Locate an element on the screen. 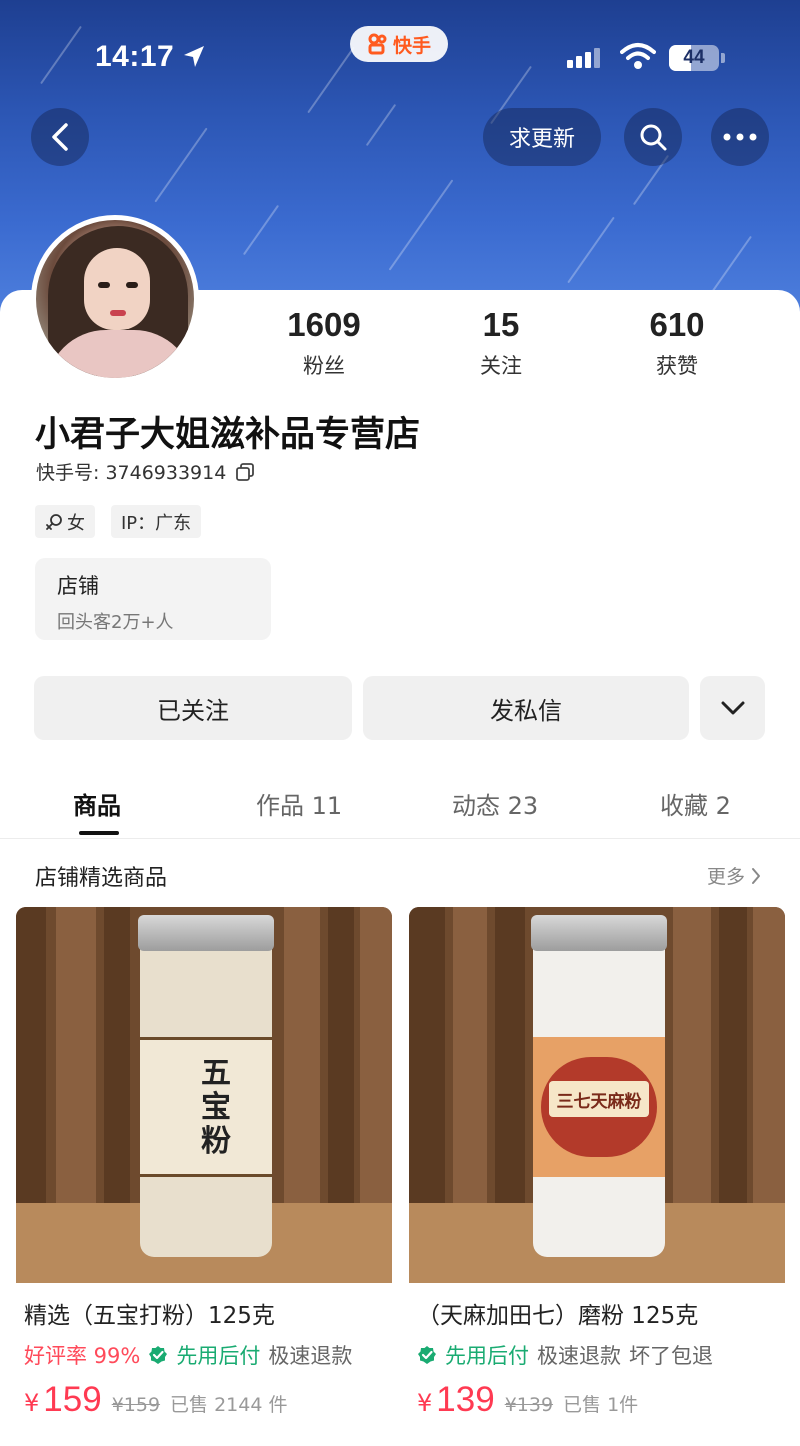 The height and width of the screenshot is (1446, 800). tab-favorites: 收藏 2 is located at coordinates (695, 803).